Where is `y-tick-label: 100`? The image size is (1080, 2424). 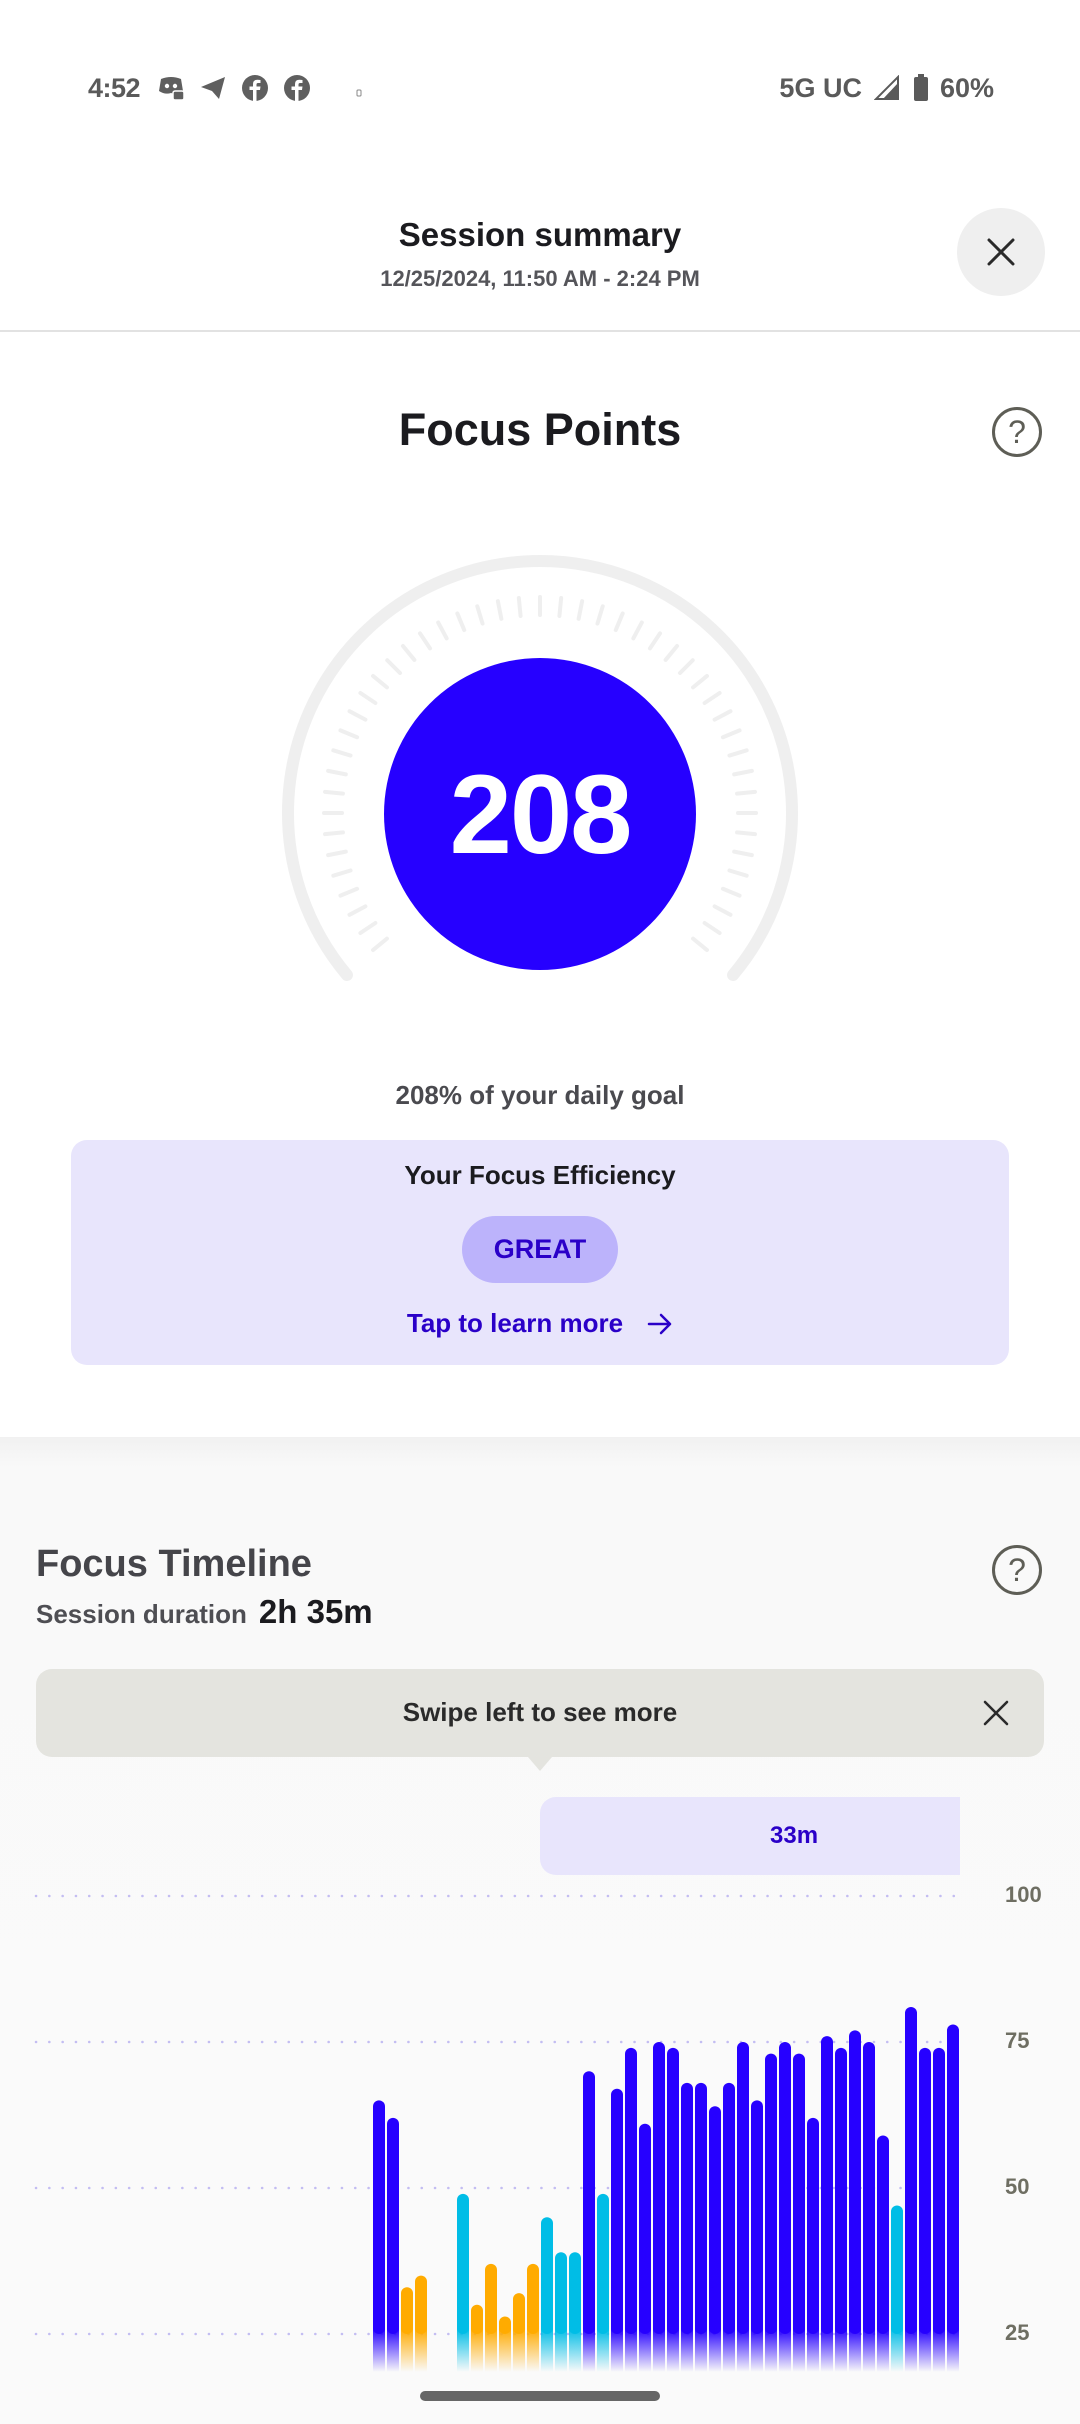 y-tick-label: 100 is located at coordinates (1023, 1894).